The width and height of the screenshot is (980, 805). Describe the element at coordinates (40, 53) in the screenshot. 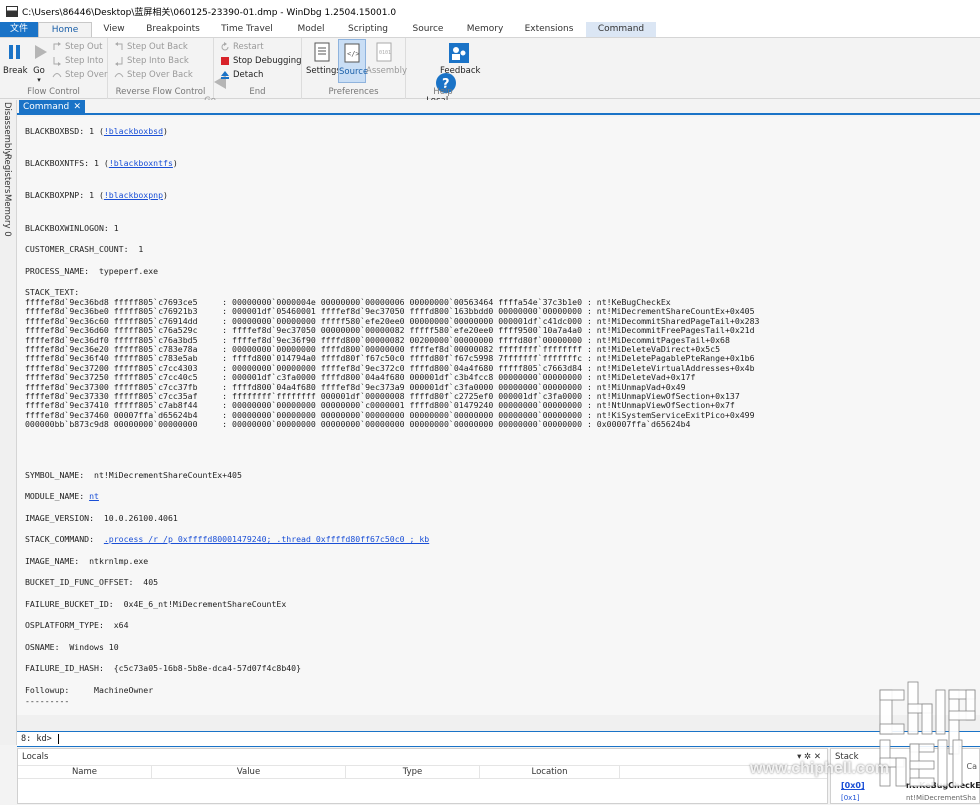

I see `play-icon` at that location.